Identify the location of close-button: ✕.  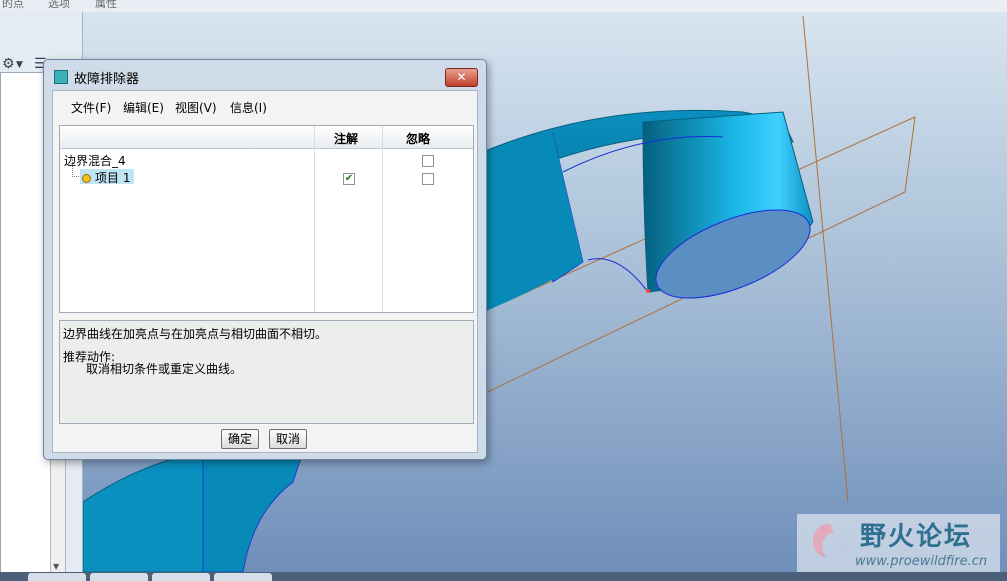
(461, 77).